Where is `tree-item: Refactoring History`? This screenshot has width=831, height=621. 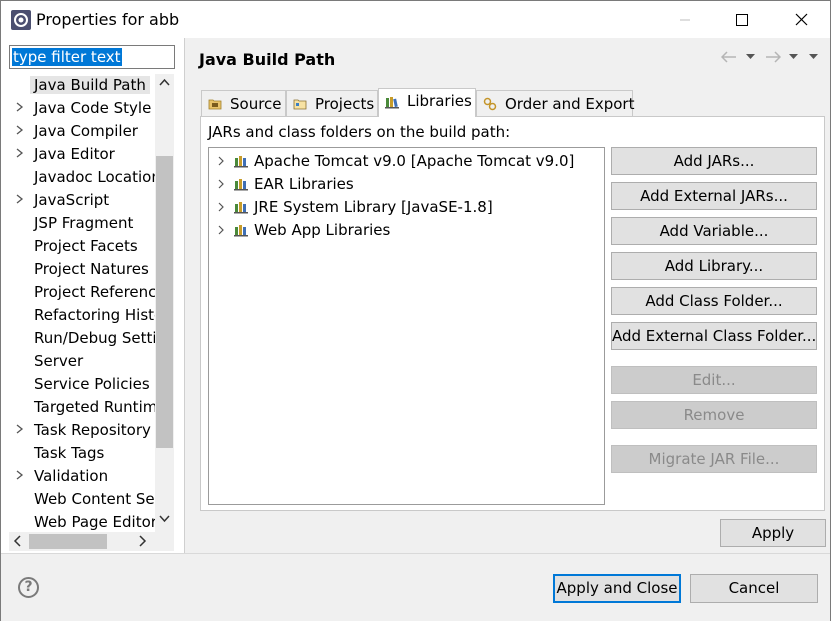 tree-item: Refactoring History is located at coordinates (82, 315).